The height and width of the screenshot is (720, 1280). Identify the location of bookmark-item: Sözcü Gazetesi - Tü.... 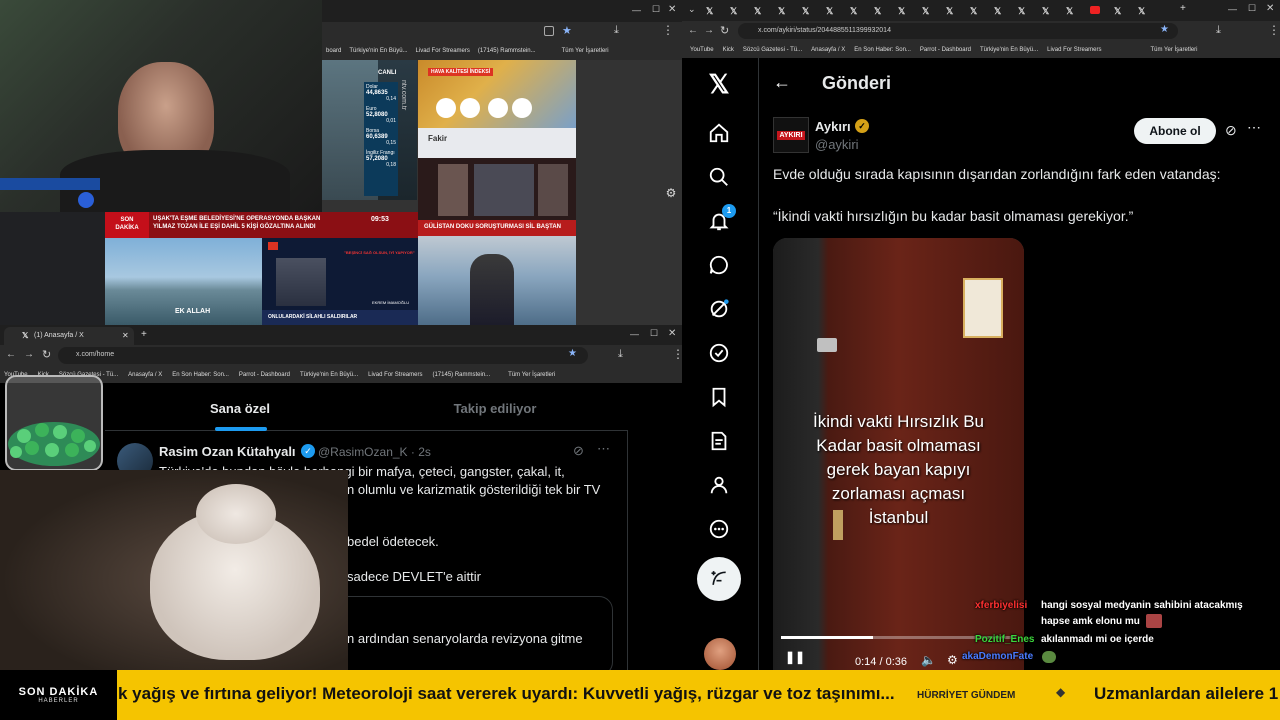
(772, 50).